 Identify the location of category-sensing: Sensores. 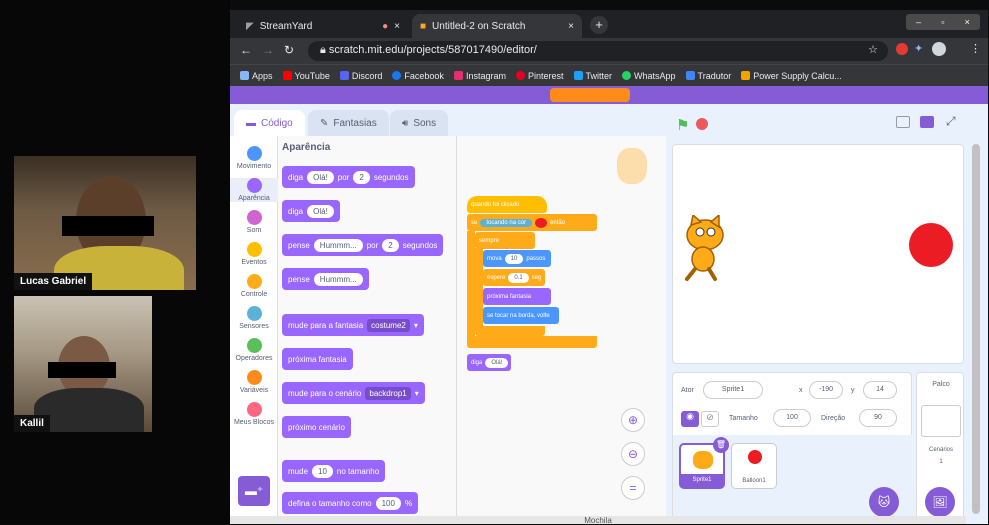
(254, 318).